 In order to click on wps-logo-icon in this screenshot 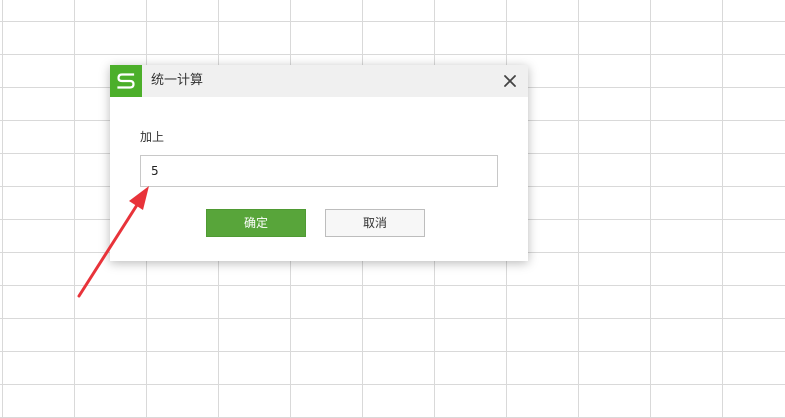, I will do `click(126, 81)`.